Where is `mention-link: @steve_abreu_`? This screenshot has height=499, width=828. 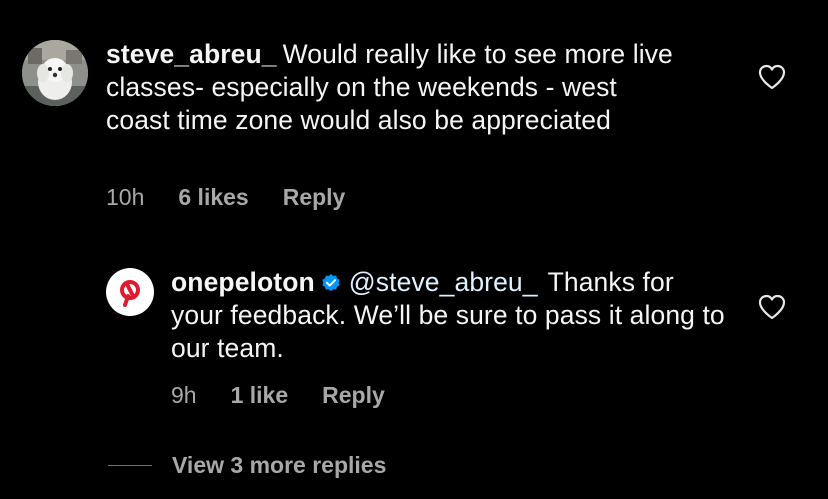
mention-link: @steve_abreu_ is located at coordinates (443, 282).